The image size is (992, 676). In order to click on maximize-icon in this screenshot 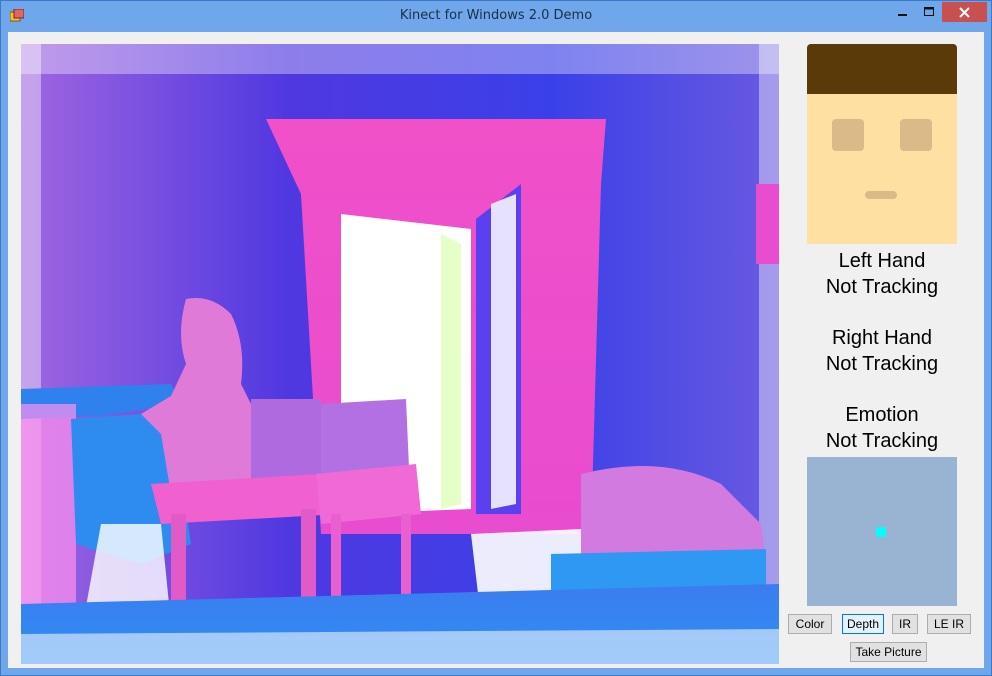, I will do `click(929, 11)`.